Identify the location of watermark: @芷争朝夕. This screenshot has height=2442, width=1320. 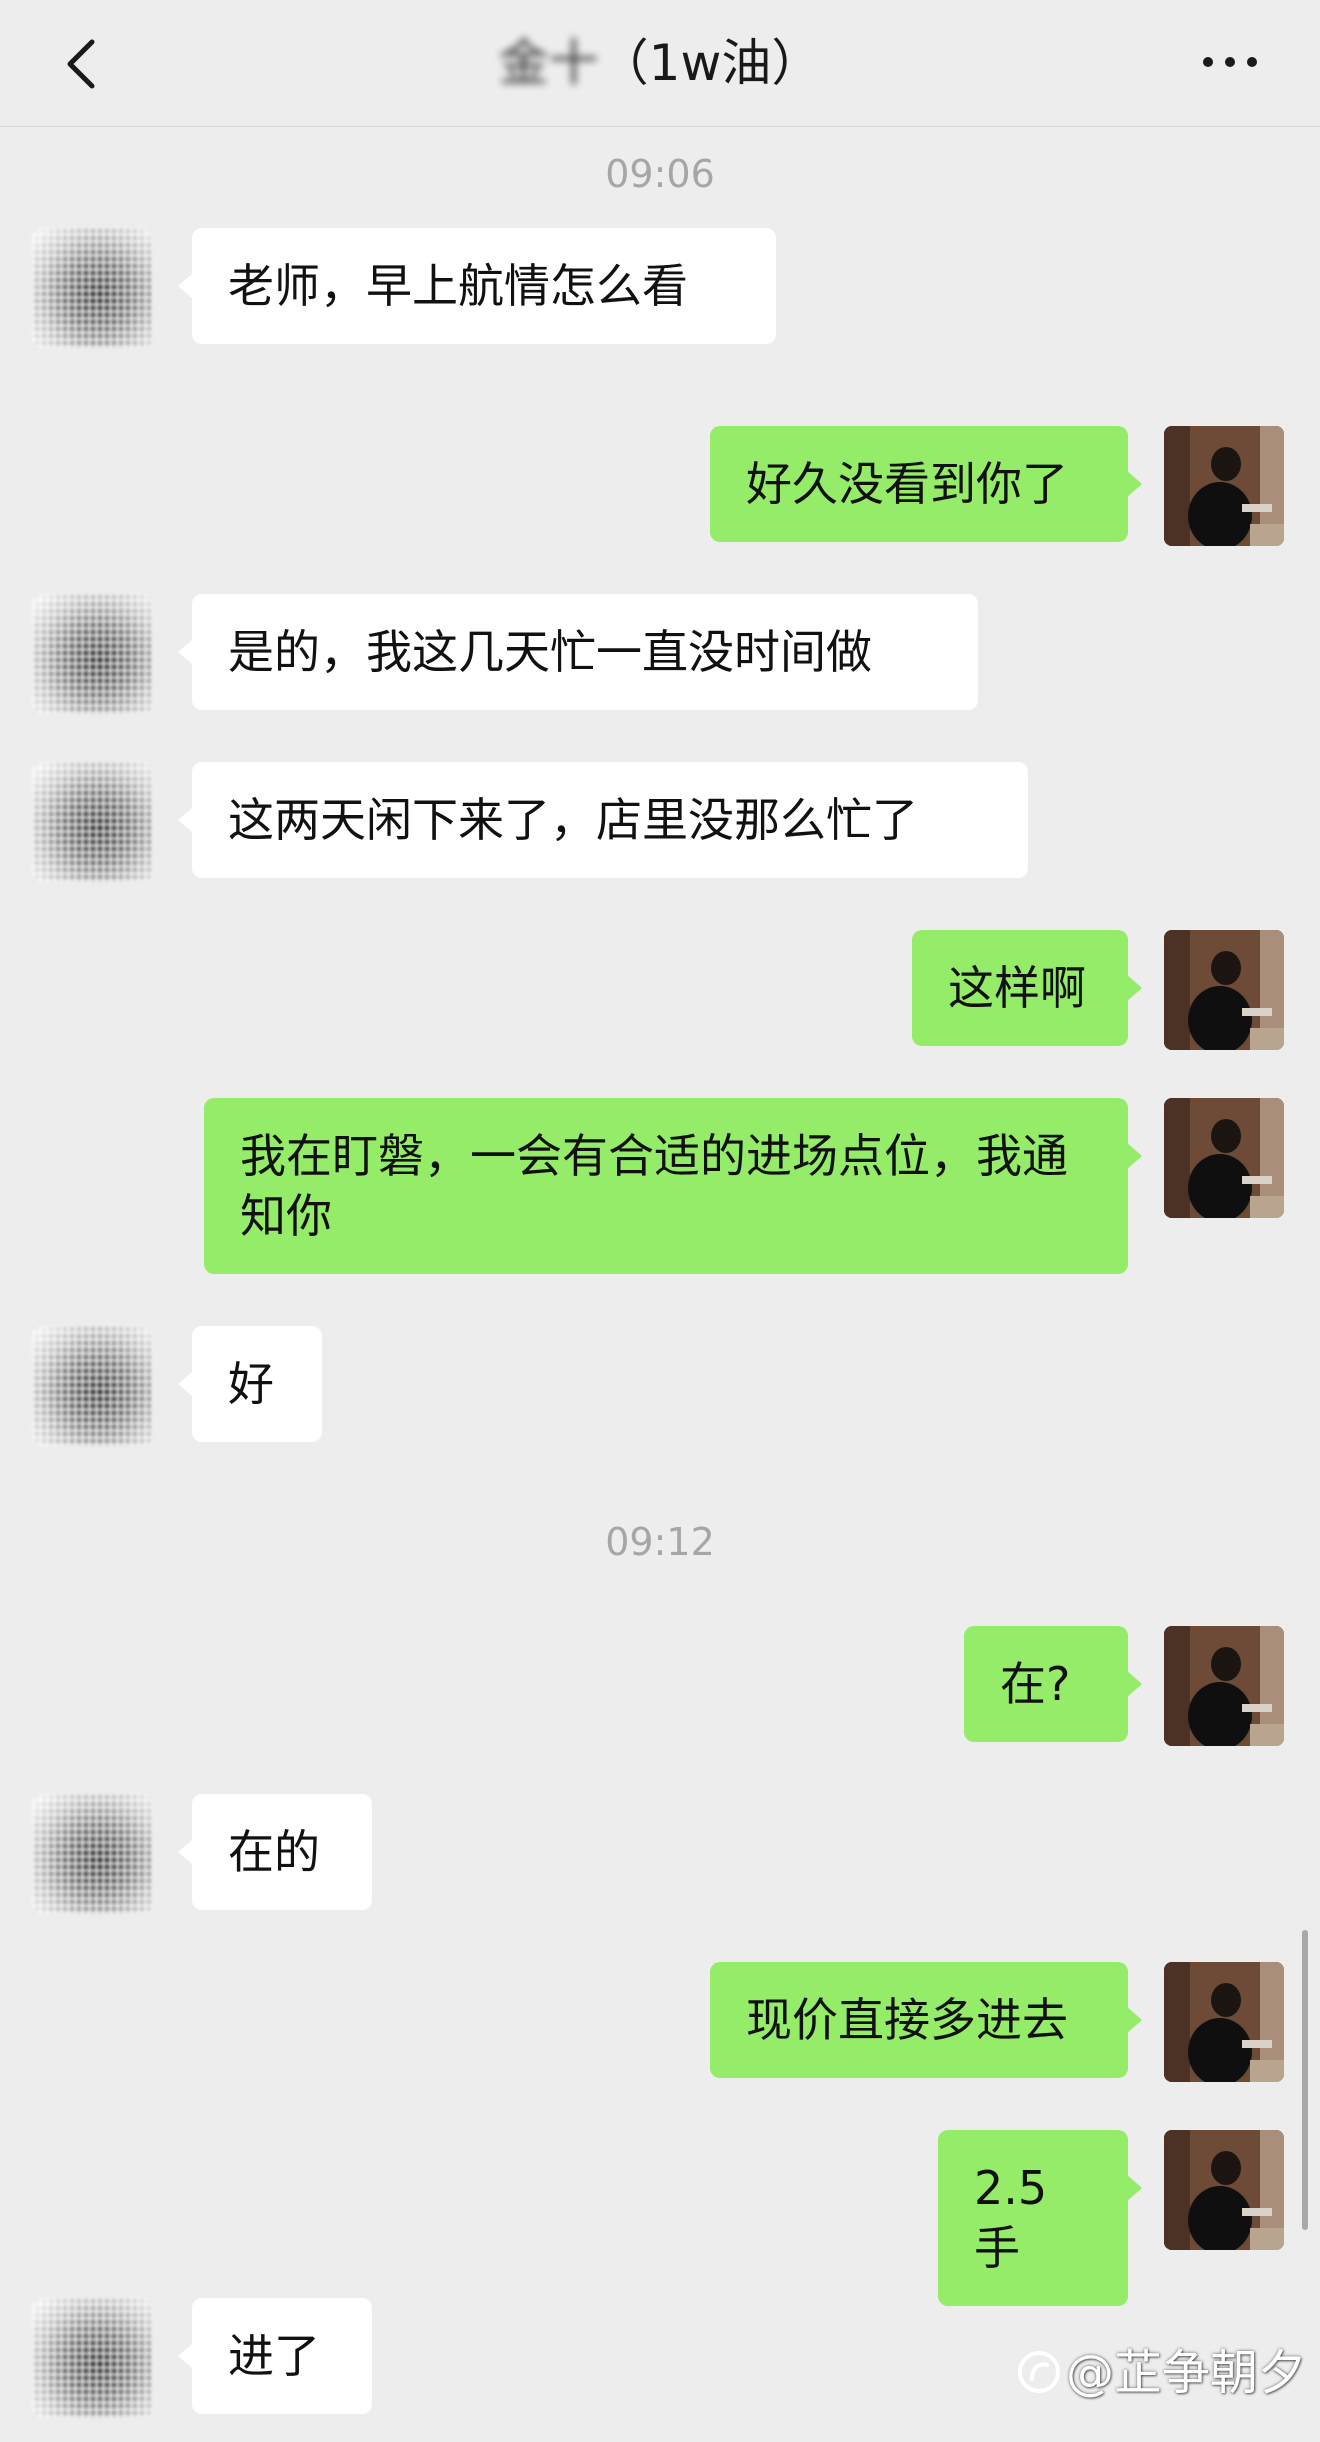
(1161, 2373).